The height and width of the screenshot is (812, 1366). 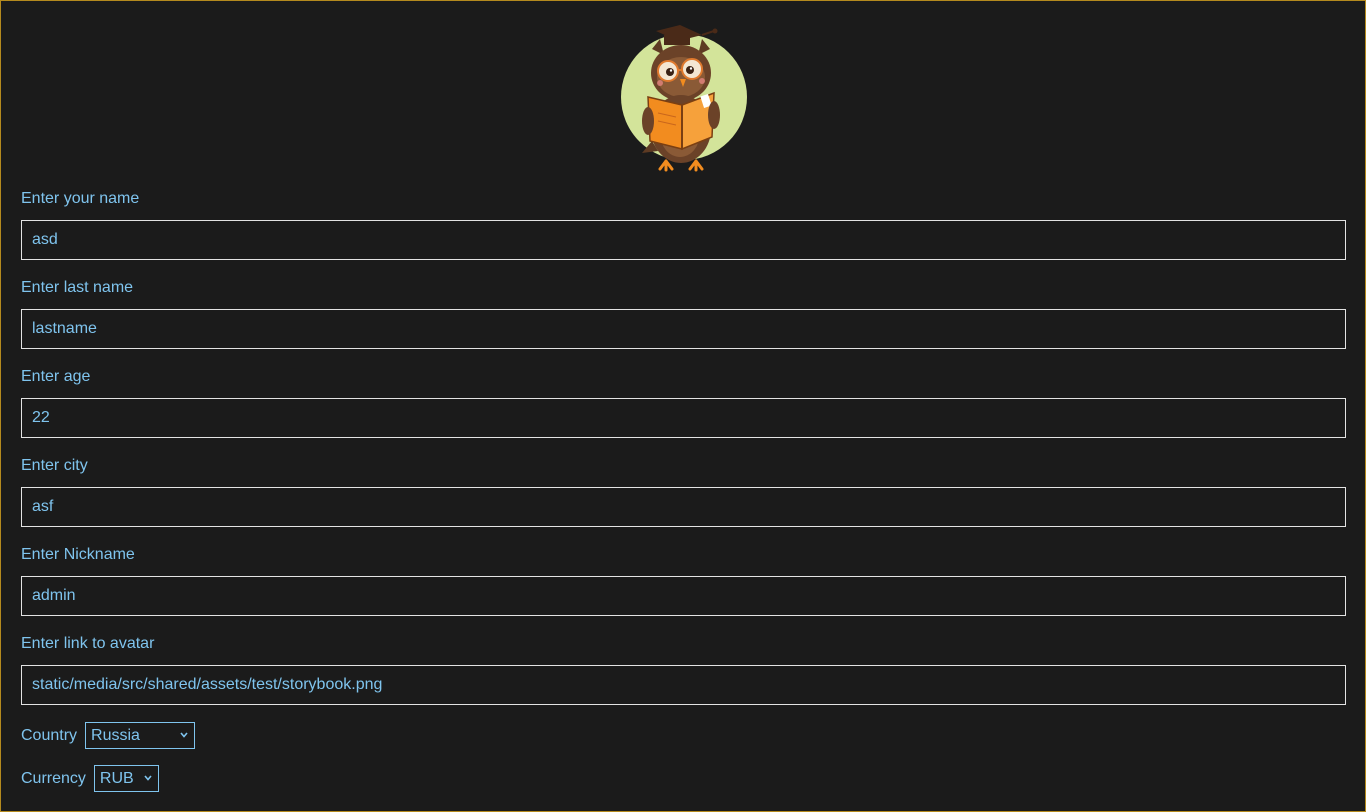 I want to click on country-select-value: Russia, so click(x=115, y=735).